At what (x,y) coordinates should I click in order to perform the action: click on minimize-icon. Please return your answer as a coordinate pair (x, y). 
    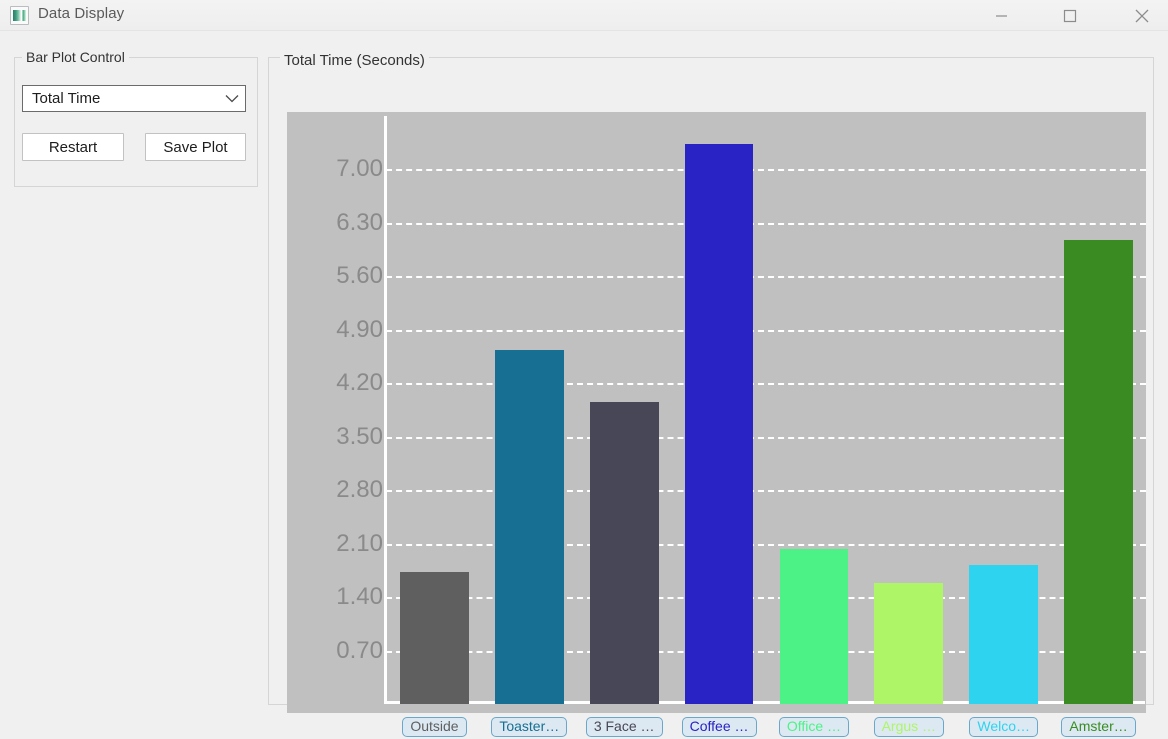
    Looking at the image, I should click on (1001, 15).